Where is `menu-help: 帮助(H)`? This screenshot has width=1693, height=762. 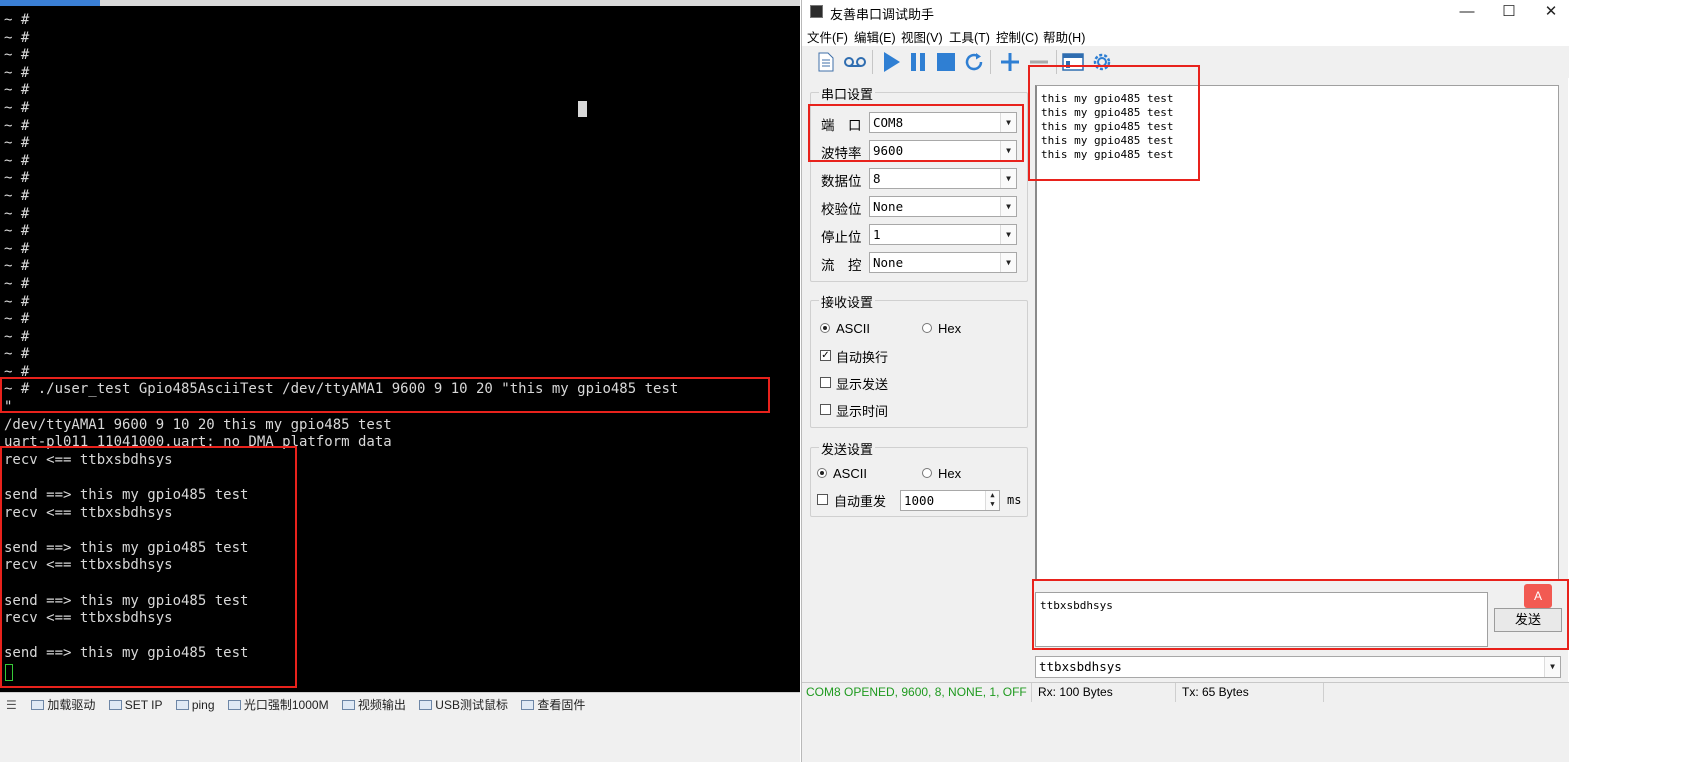
menu-help: 帮助(H) is located at coordinates (1064, 36).